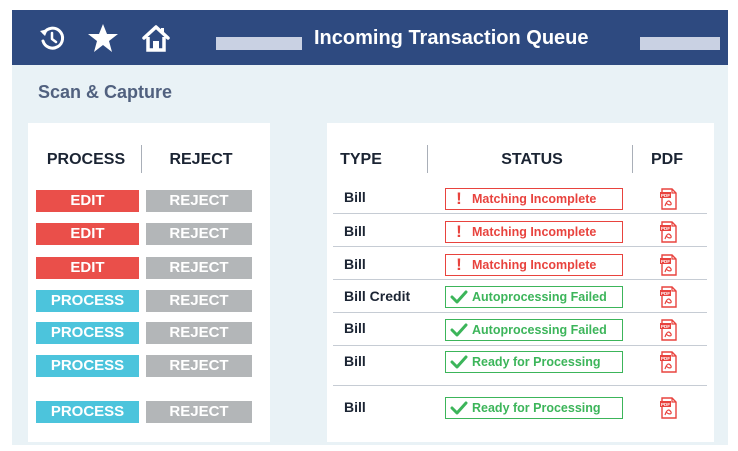  What do you see at coordinates (103, 38) in the screenshot?
I see `star-icon` at bounding box center [103, 38].